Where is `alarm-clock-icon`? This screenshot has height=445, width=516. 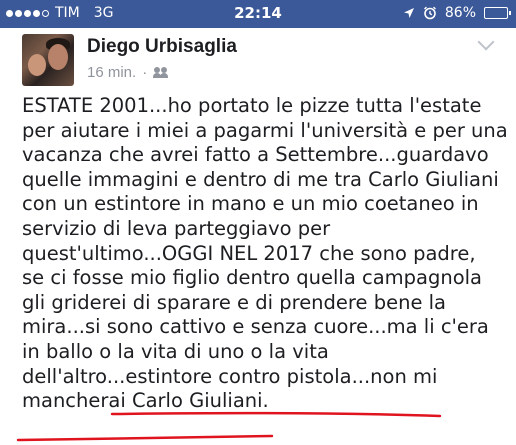
alarm-clock-icon is located at coordinates (429, 13).